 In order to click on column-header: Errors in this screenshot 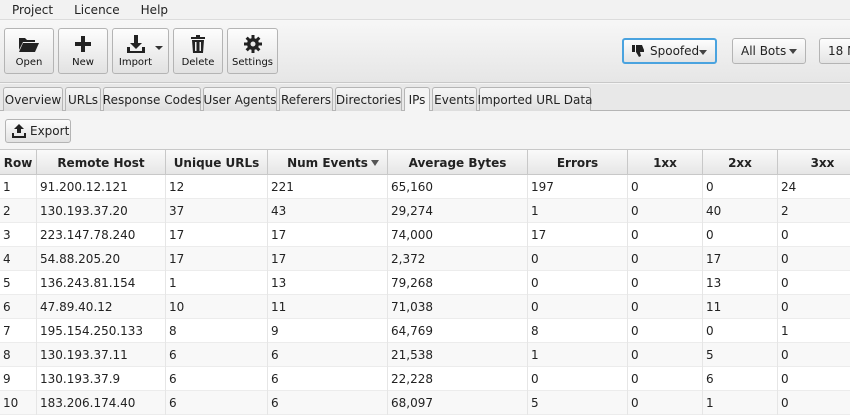, I will do `click(578, 162)`.